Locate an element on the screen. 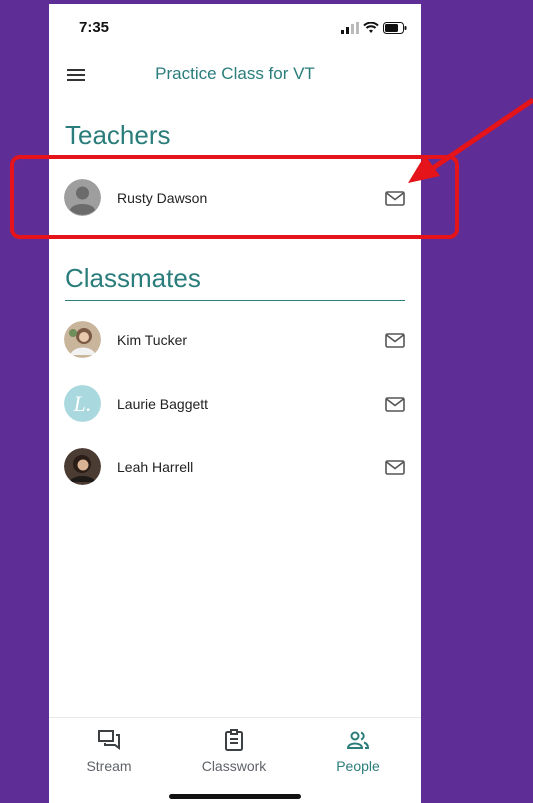 The image size is (533, 803). stream-icon is located at coordinates (109, 740).